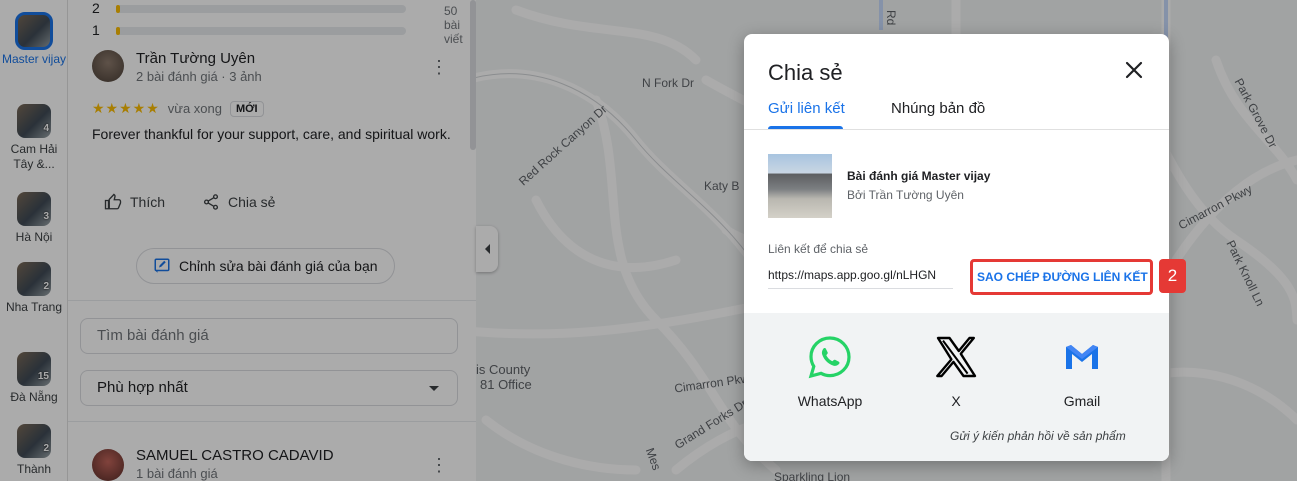 This screenshot has height=481, width=1297. What do you see at coordinates (830, 401) in the screenshot?
I see `share-option-label: WhatsApp` at bounding box center [830, 401].